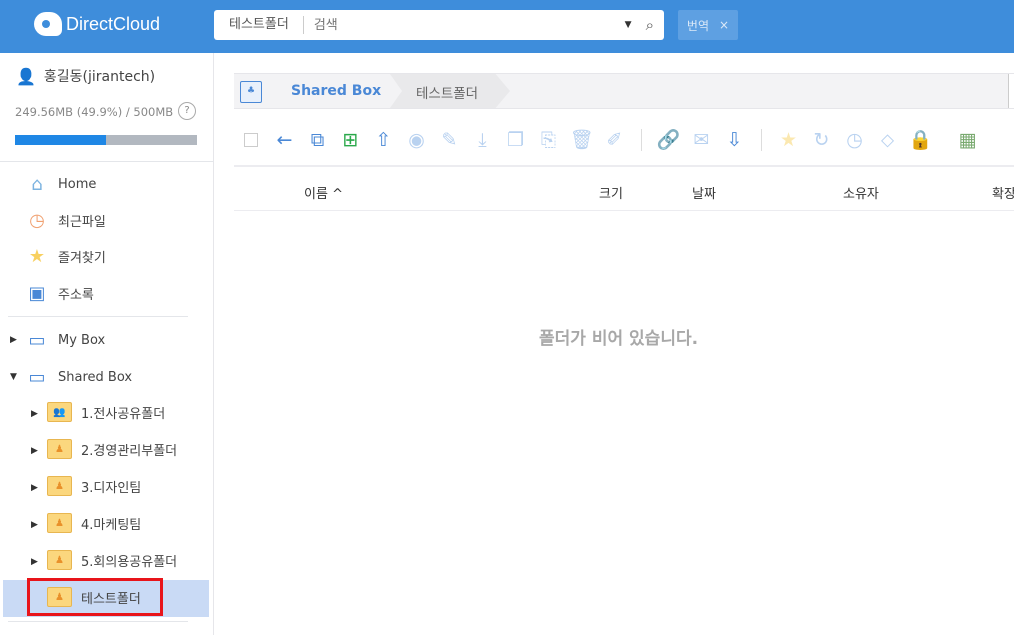  What do you see at coordinates (416, 140) in the screenshot?
I see `preview-icon: ◉` at bounding box center [416, 140].